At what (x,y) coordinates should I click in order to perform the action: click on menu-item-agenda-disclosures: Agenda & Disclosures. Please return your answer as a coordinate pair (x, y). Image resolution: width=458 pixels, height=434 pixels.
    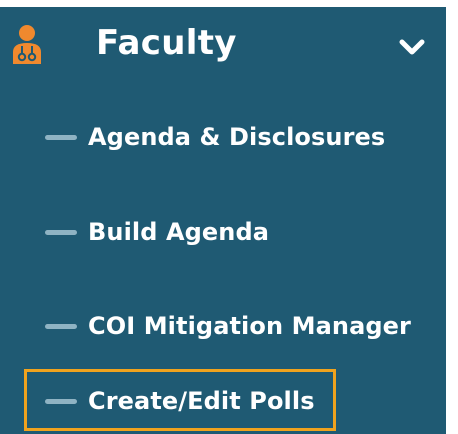
    Looking at the image, I should click on (223, 137).